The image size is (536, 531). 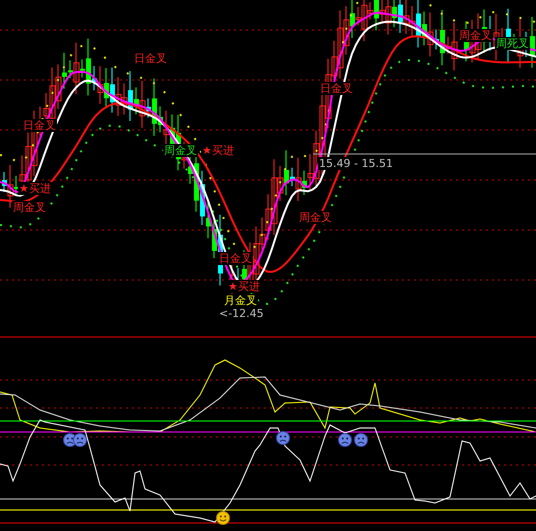 I want to click on signal-label: 15.49 - 15.51, so click(x=356, y=163).